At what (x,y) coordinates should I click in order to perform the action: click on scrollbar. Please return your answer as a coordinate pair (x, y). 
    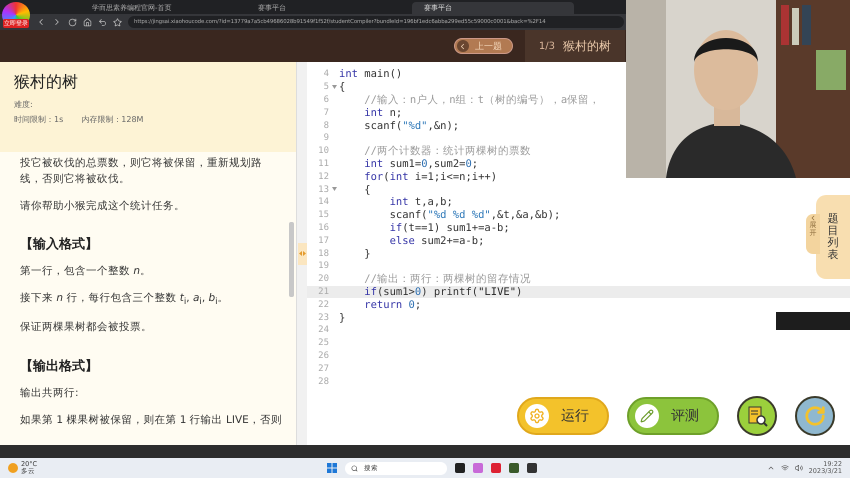
    Looking at the image, I should click on (291, 259).